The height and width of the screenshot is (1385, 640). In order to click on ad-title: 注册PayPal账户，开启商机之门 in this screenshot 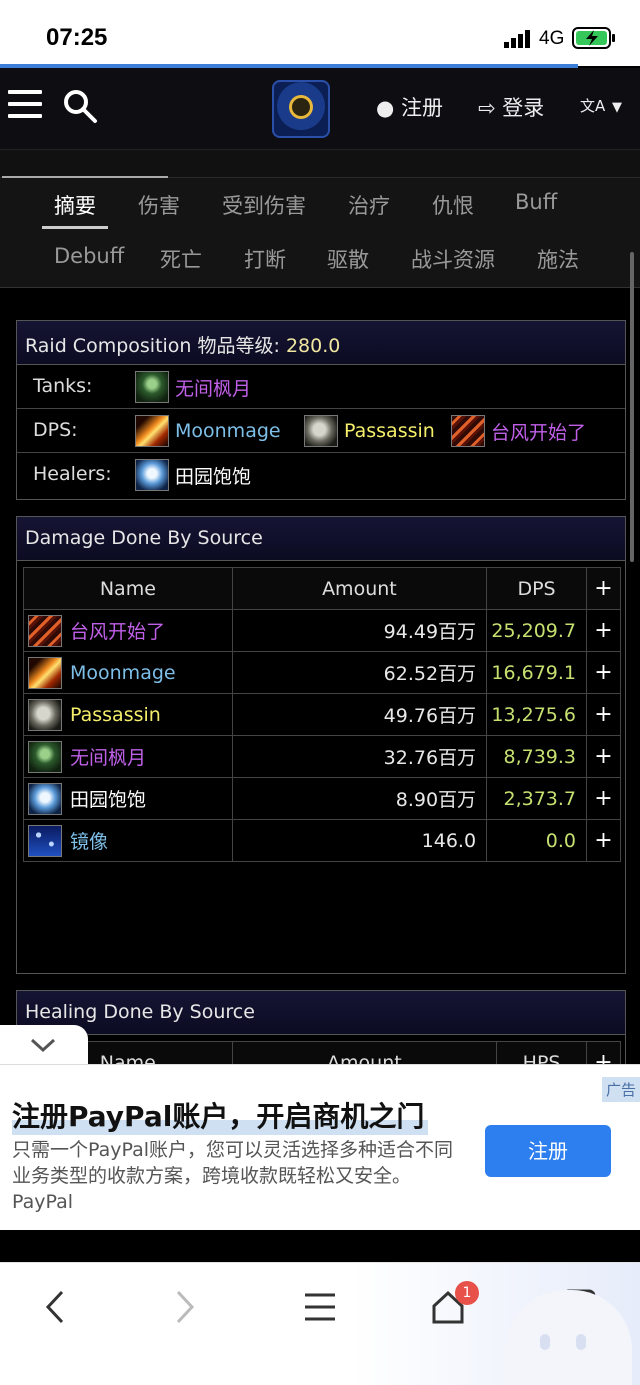, I will do `click(220, 1115)`.